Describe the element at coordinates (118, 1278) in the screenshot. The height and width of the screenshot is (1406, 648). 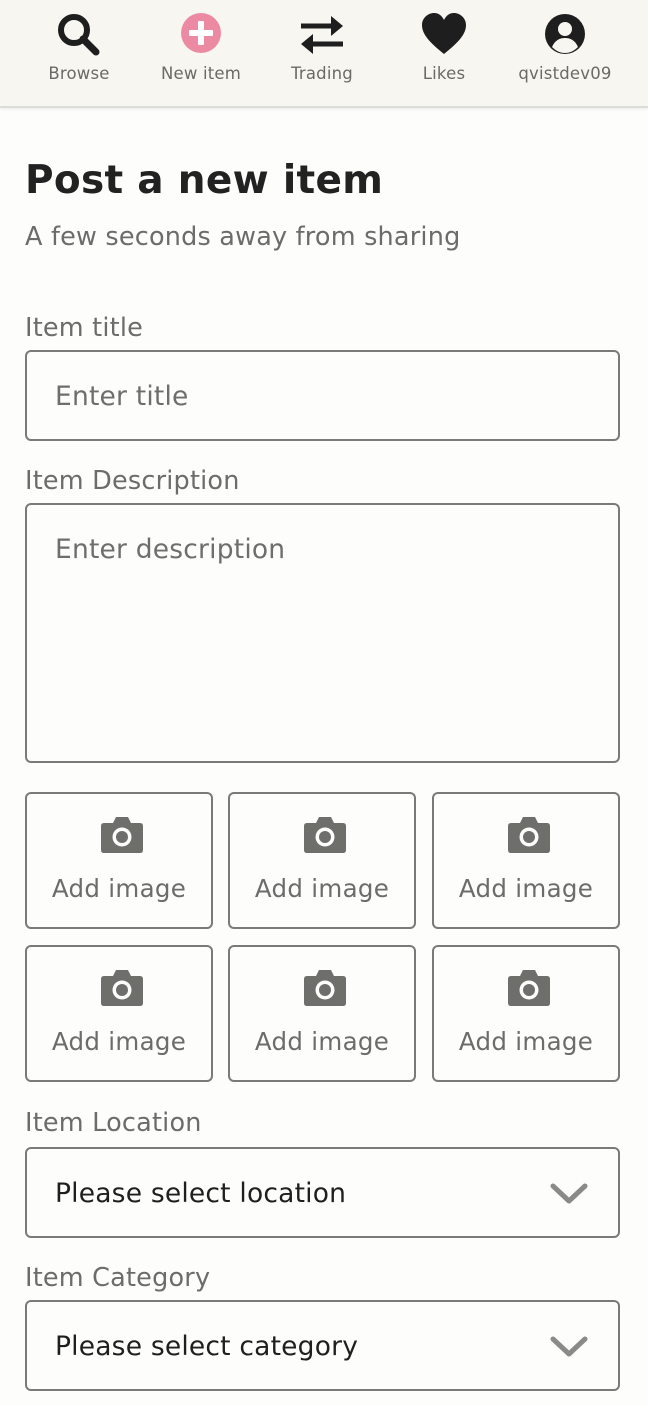
I see `category-label: Item Category` at that location.